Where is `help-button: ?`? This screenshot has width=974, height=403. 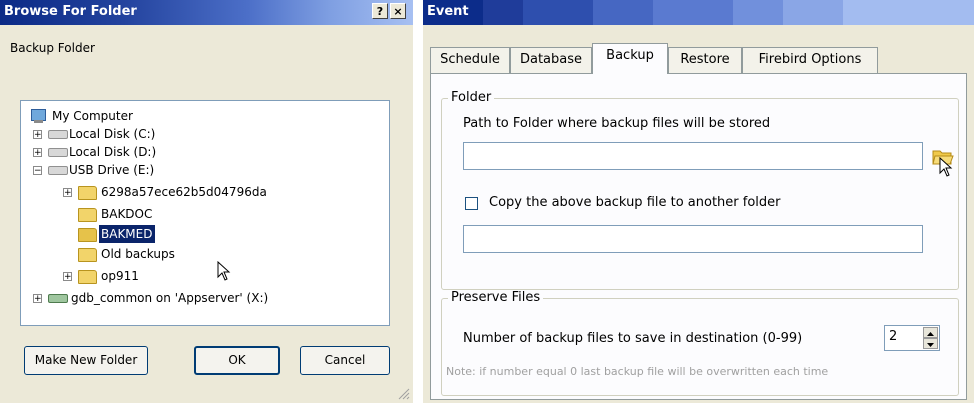 help-button: ? is located at coordinates (380, 11).